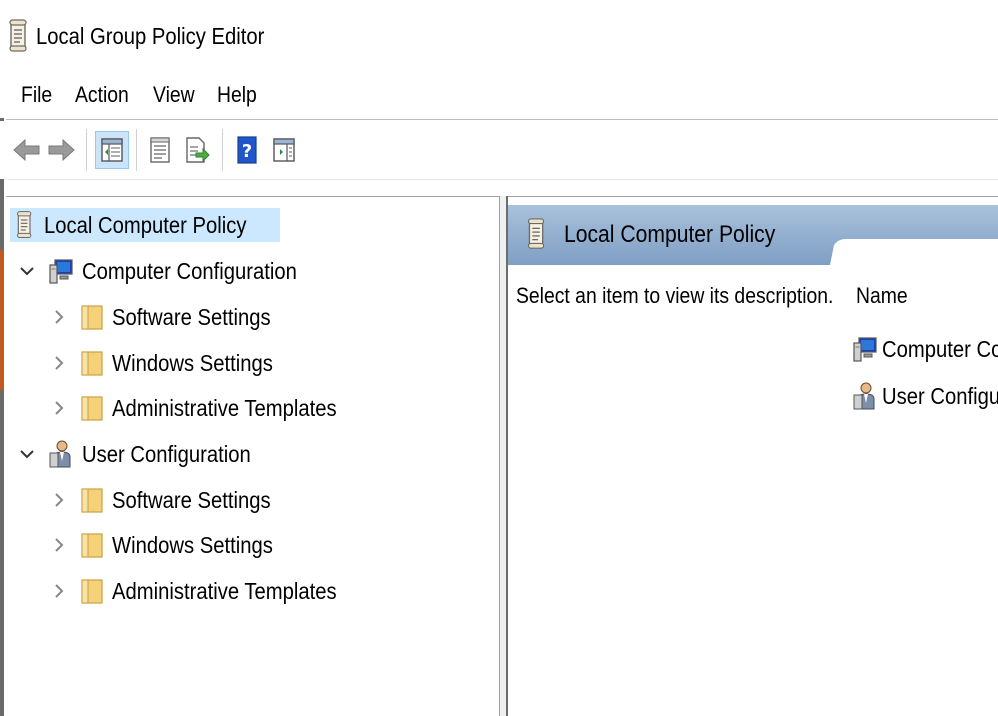 This screenshot has width=998, height=716. Describe the element at coordinates (504, 456) in the screenshot. I see `pane-splitter` at that location.